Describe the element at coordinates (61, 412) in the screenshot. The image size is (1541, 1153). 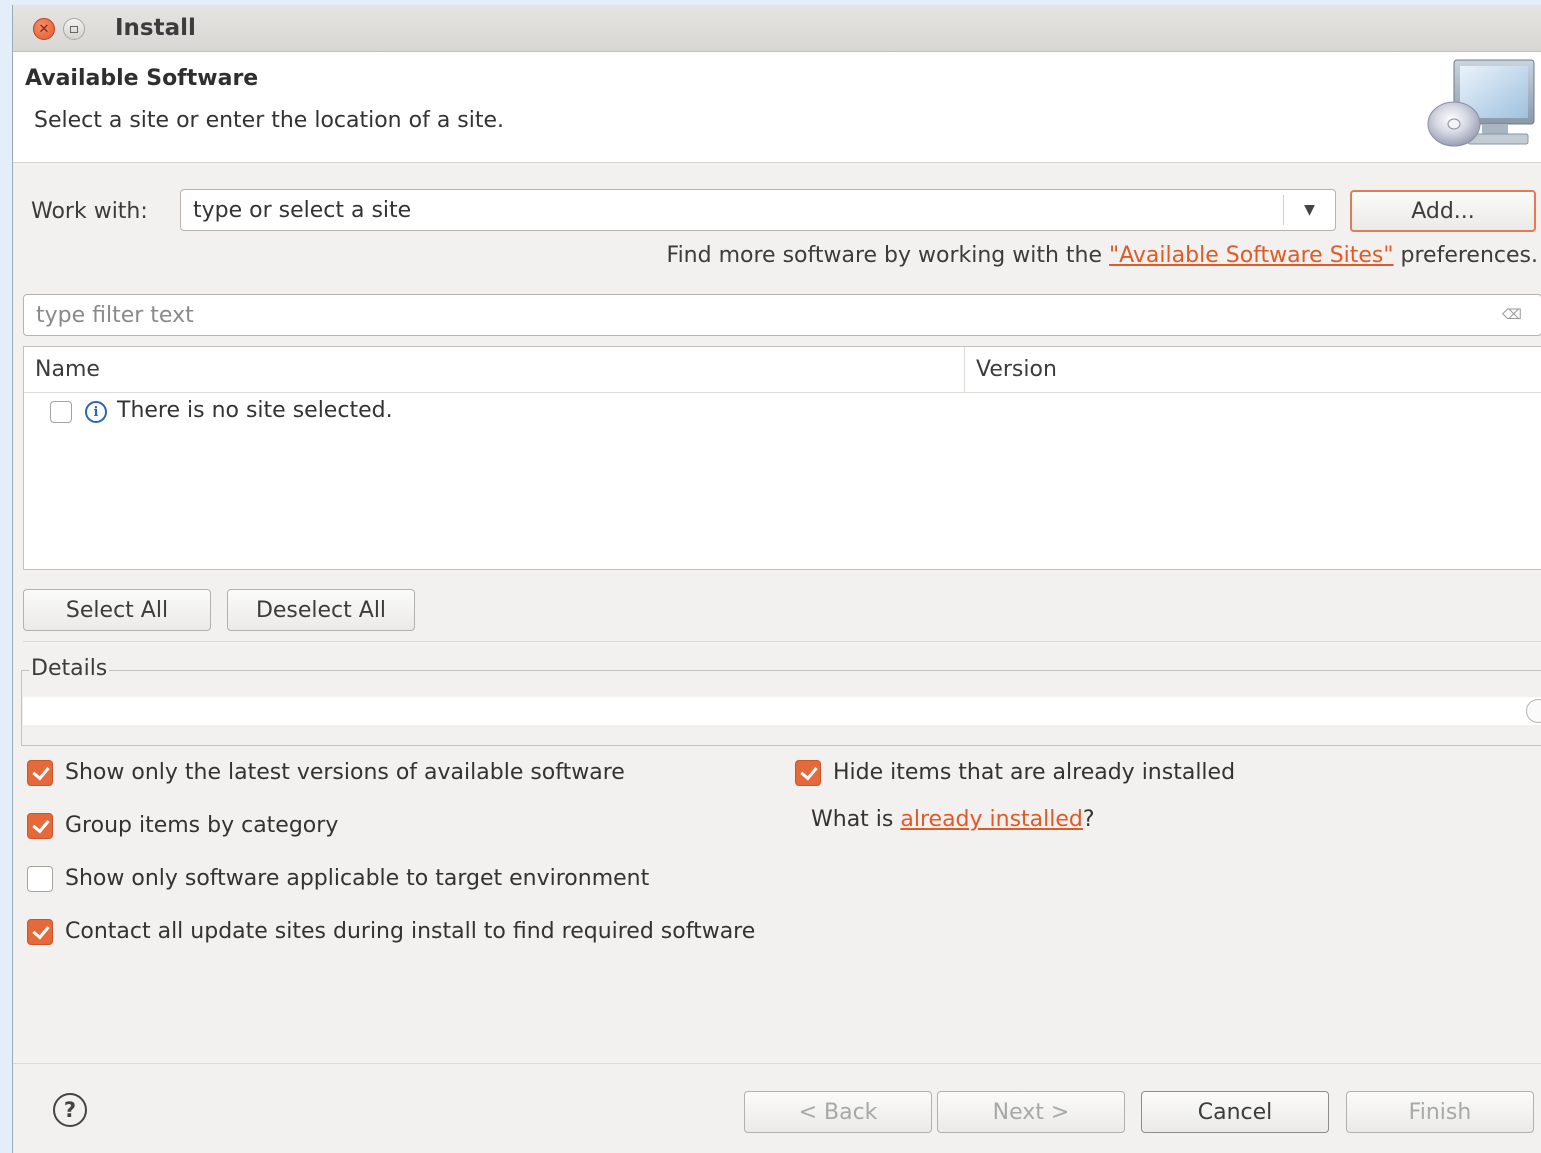
I see `row-checkbox` at that location.